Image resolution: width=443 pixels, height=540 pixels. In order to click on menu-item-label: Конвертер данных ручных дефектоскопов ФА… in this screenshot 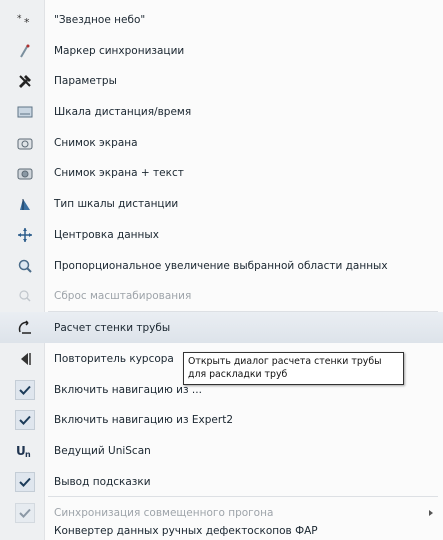, I will do `click(186, 531)`.